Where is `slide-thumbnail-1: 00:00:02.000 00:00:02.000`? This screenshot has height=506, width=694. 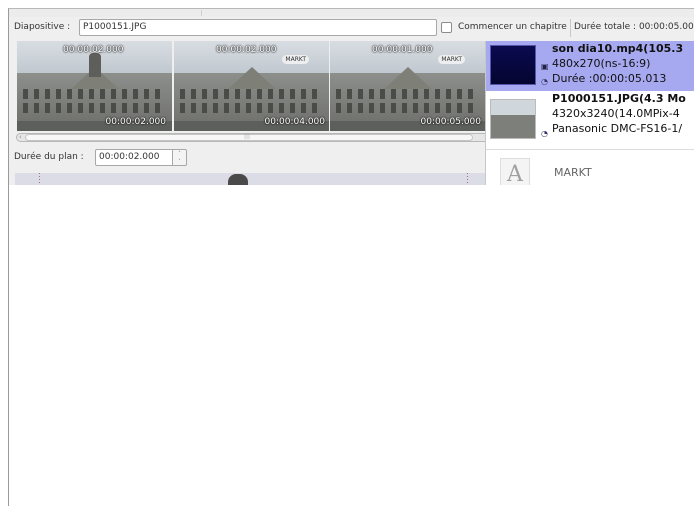 slide-thumbnail-1: 00:00:02.000 00:00:02.000 is located at coordinates (94, 86).